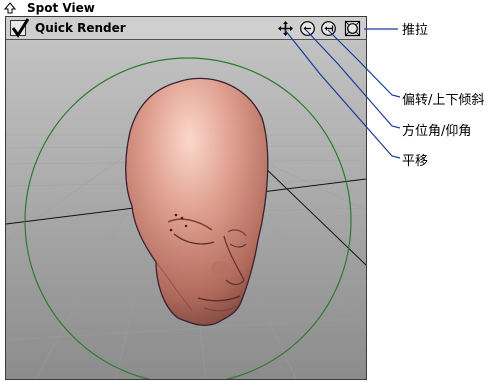 This screenshot has height=382, width=495. I want to click on window-title: Spot View, so click(61, 8).